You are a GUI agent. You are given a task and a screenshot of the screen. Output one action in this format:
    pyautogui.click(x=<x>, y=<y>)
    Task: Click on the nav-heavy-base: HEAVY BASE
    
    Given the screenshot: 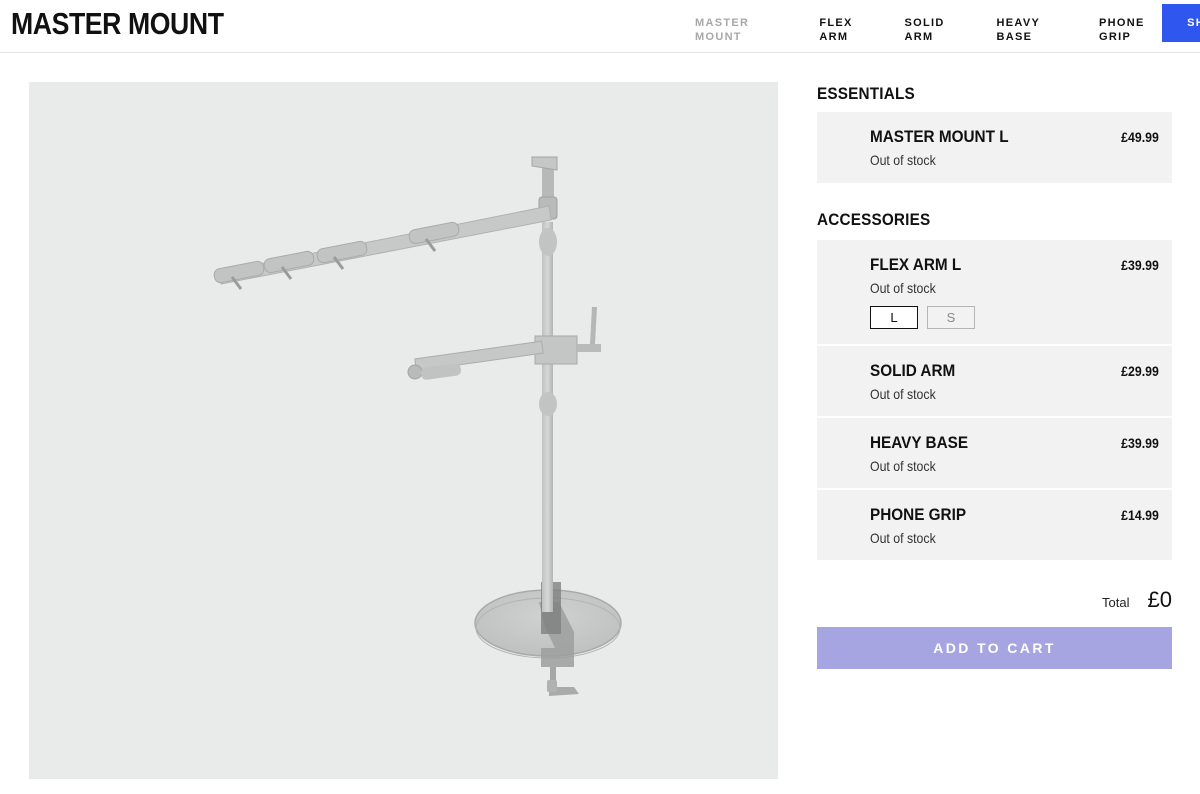 What is the action you would take?
    pyautogui.click(x=1038, y=30)
    